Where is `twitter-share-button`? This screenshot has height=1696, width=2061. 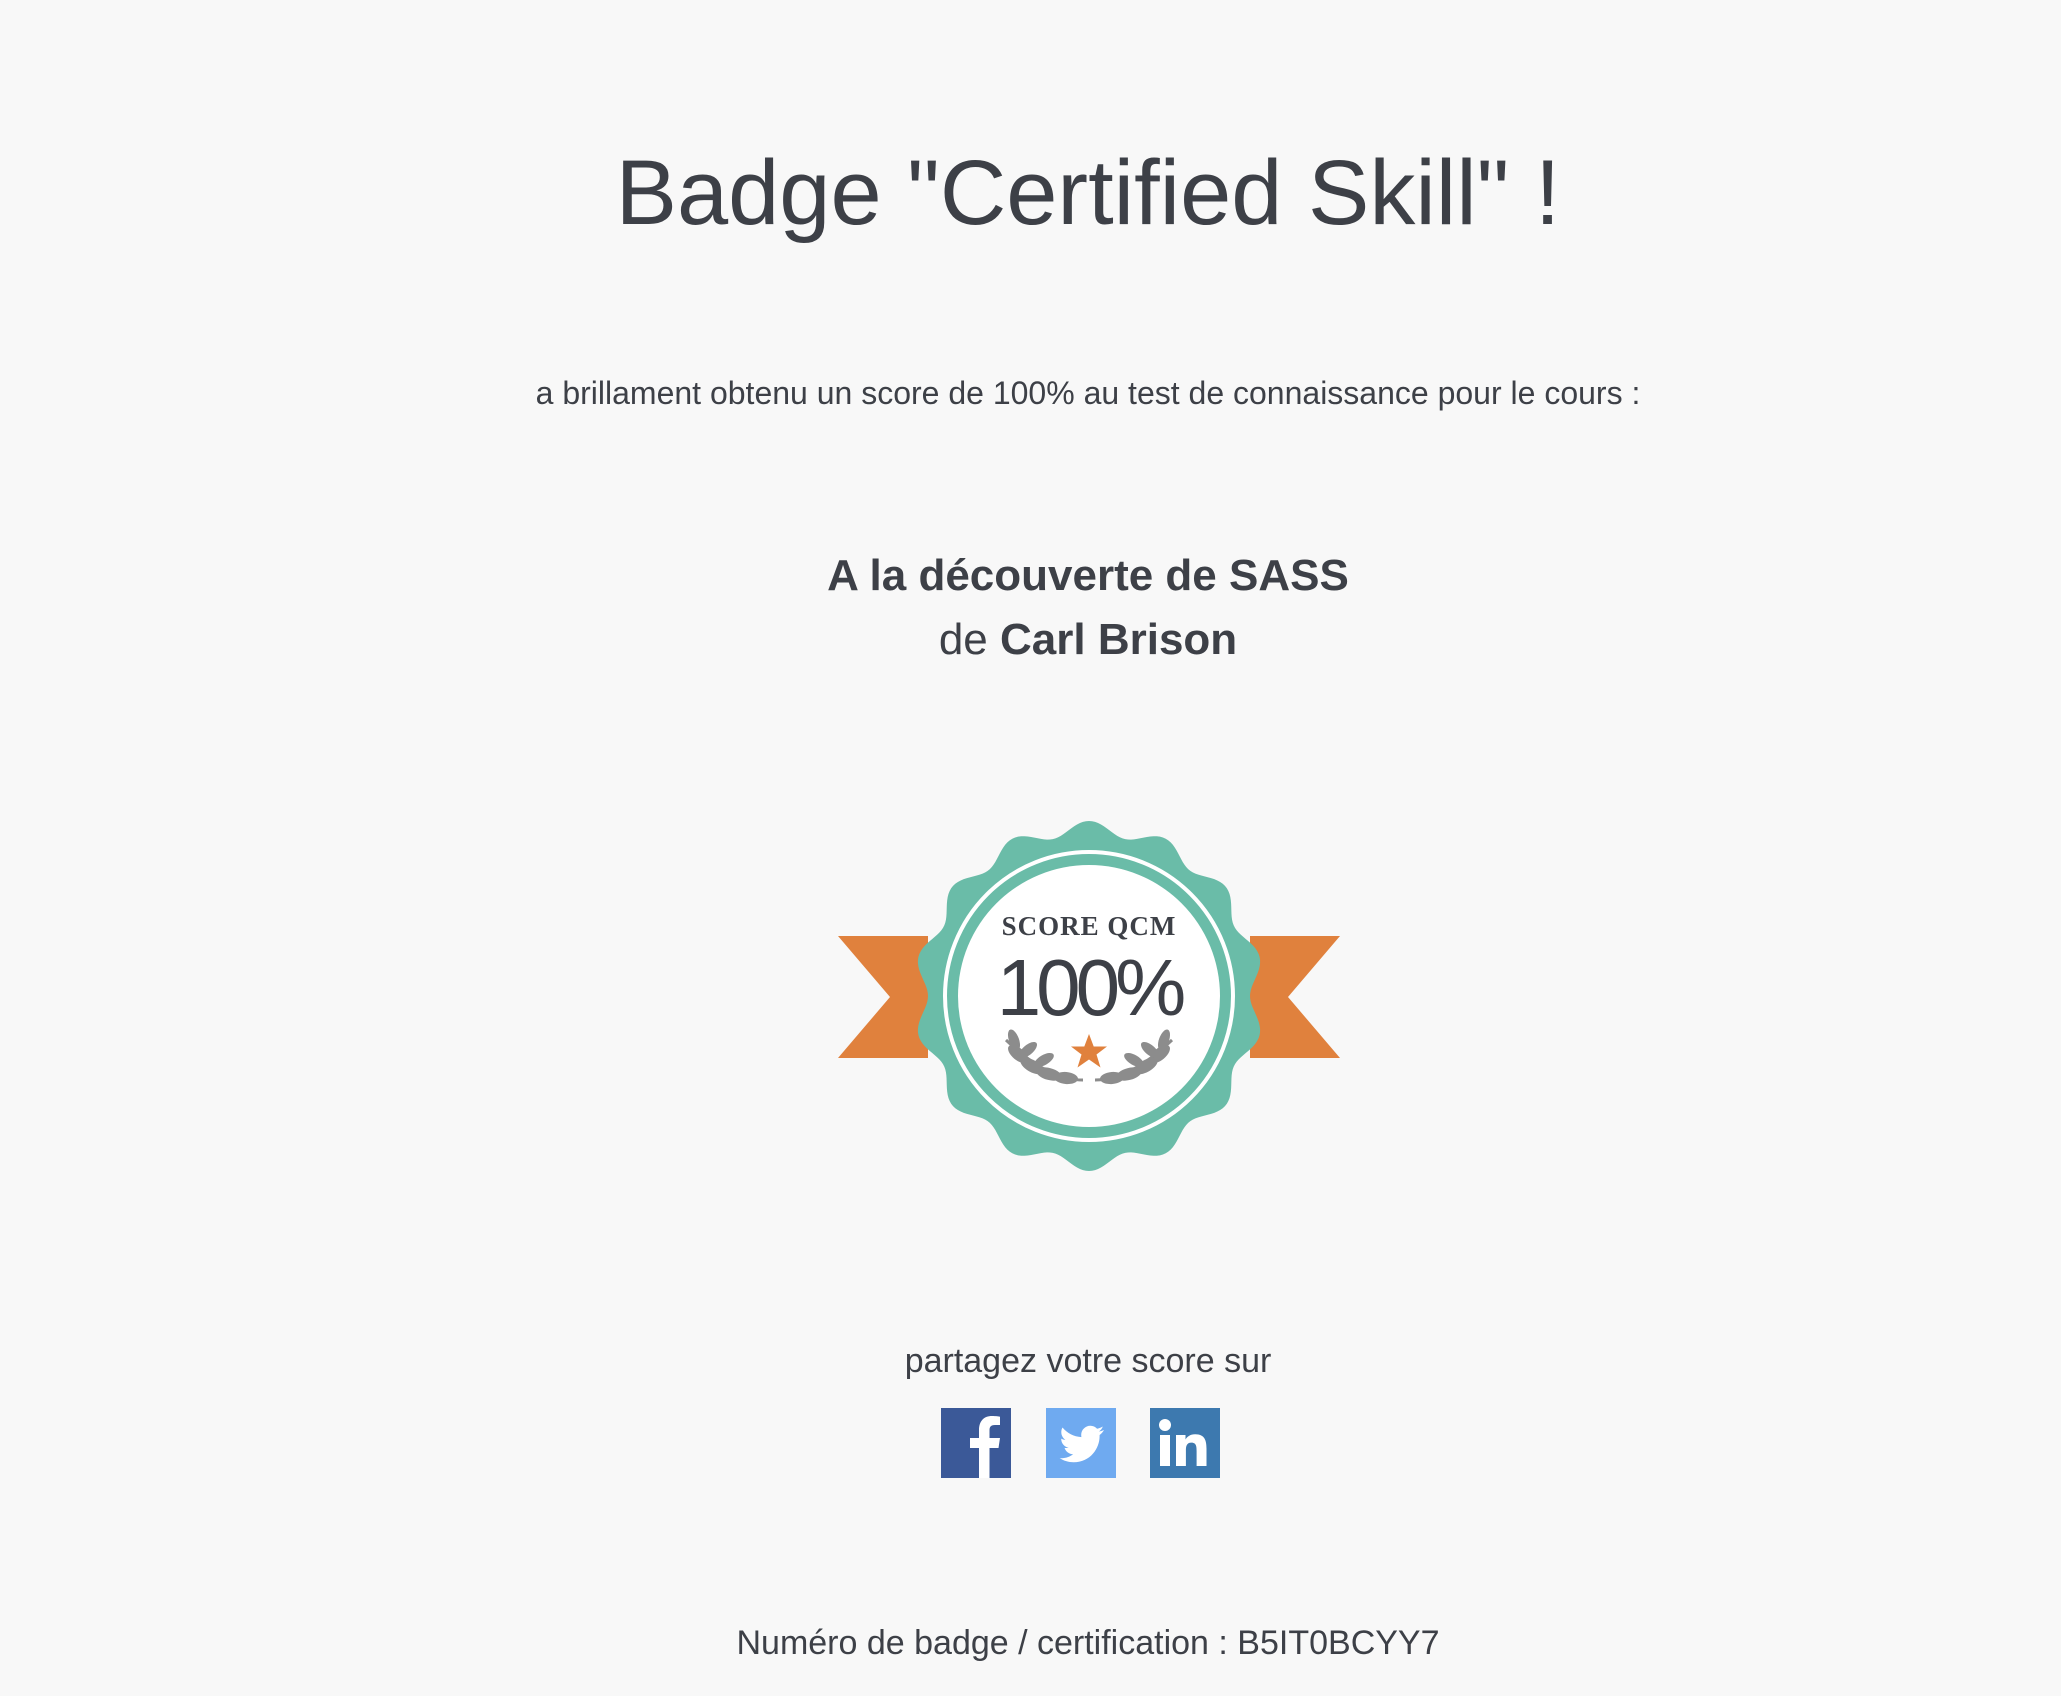
twitter-share-button is located at coordinates (1081, 1443).